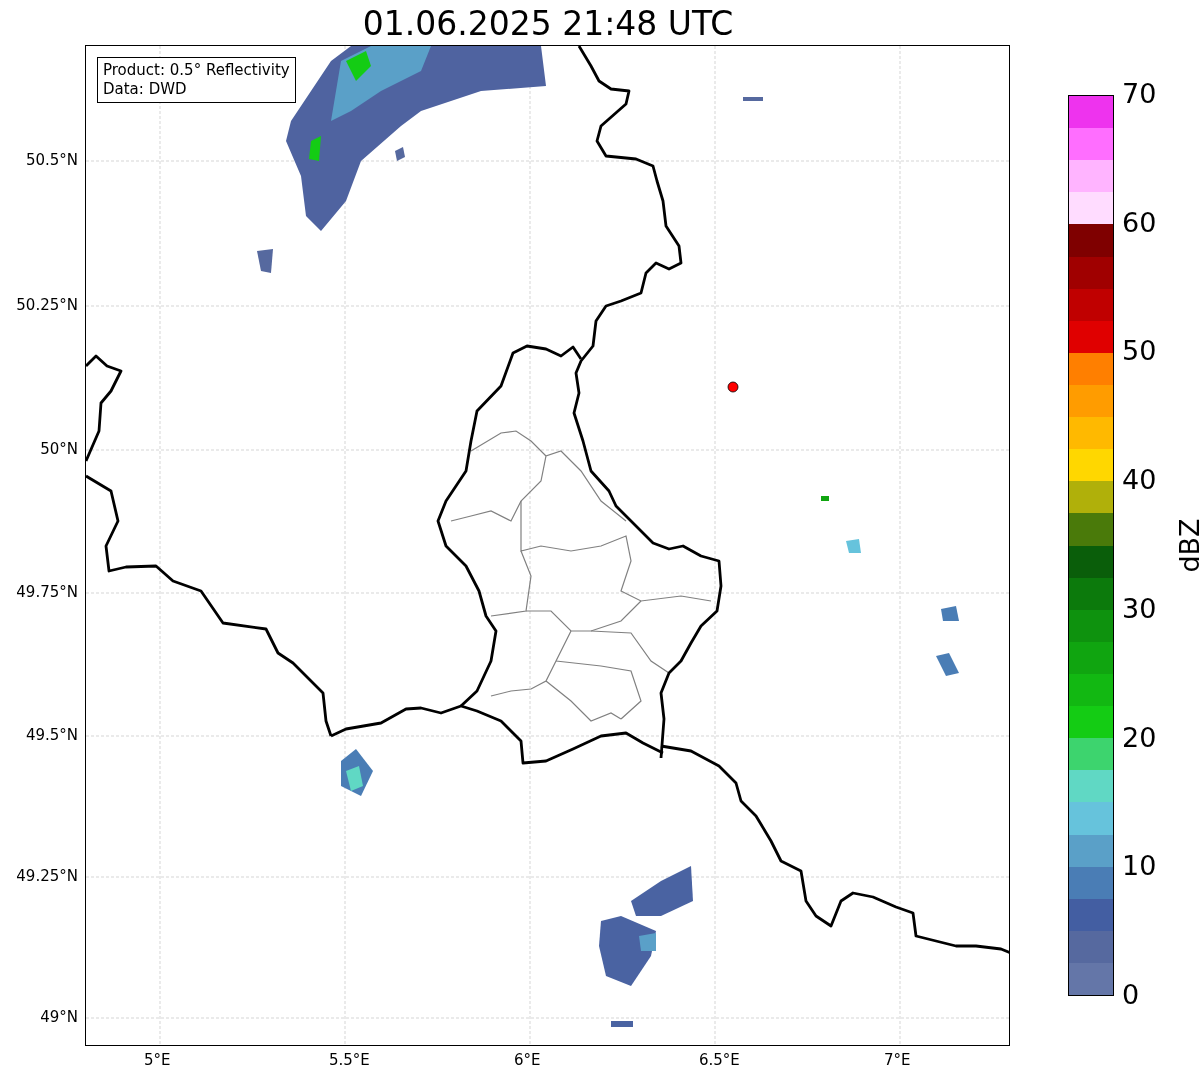  What do you see at coordinates (59, 1017) in the screenshot?
I see `latitude-label: 49°N` at bounding box center [59, 1017].